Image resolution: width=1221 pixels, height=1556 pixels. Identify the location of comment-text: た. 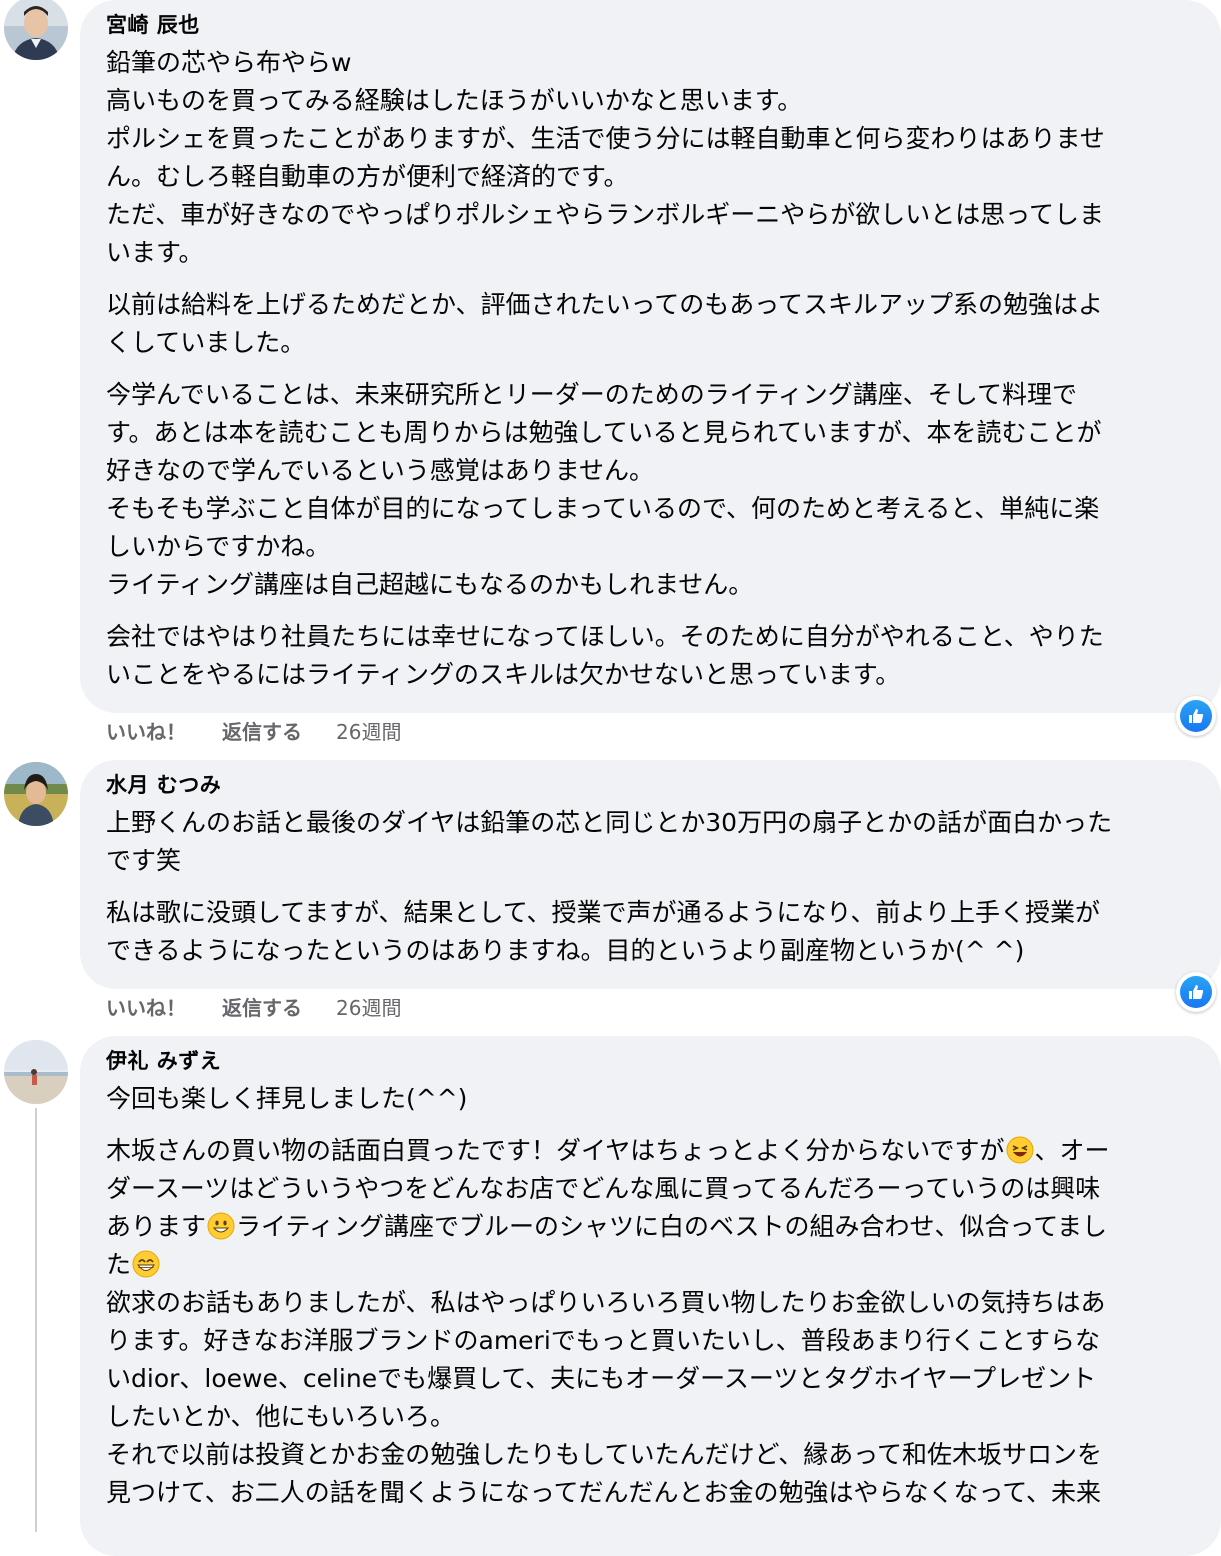
(119, 1264).